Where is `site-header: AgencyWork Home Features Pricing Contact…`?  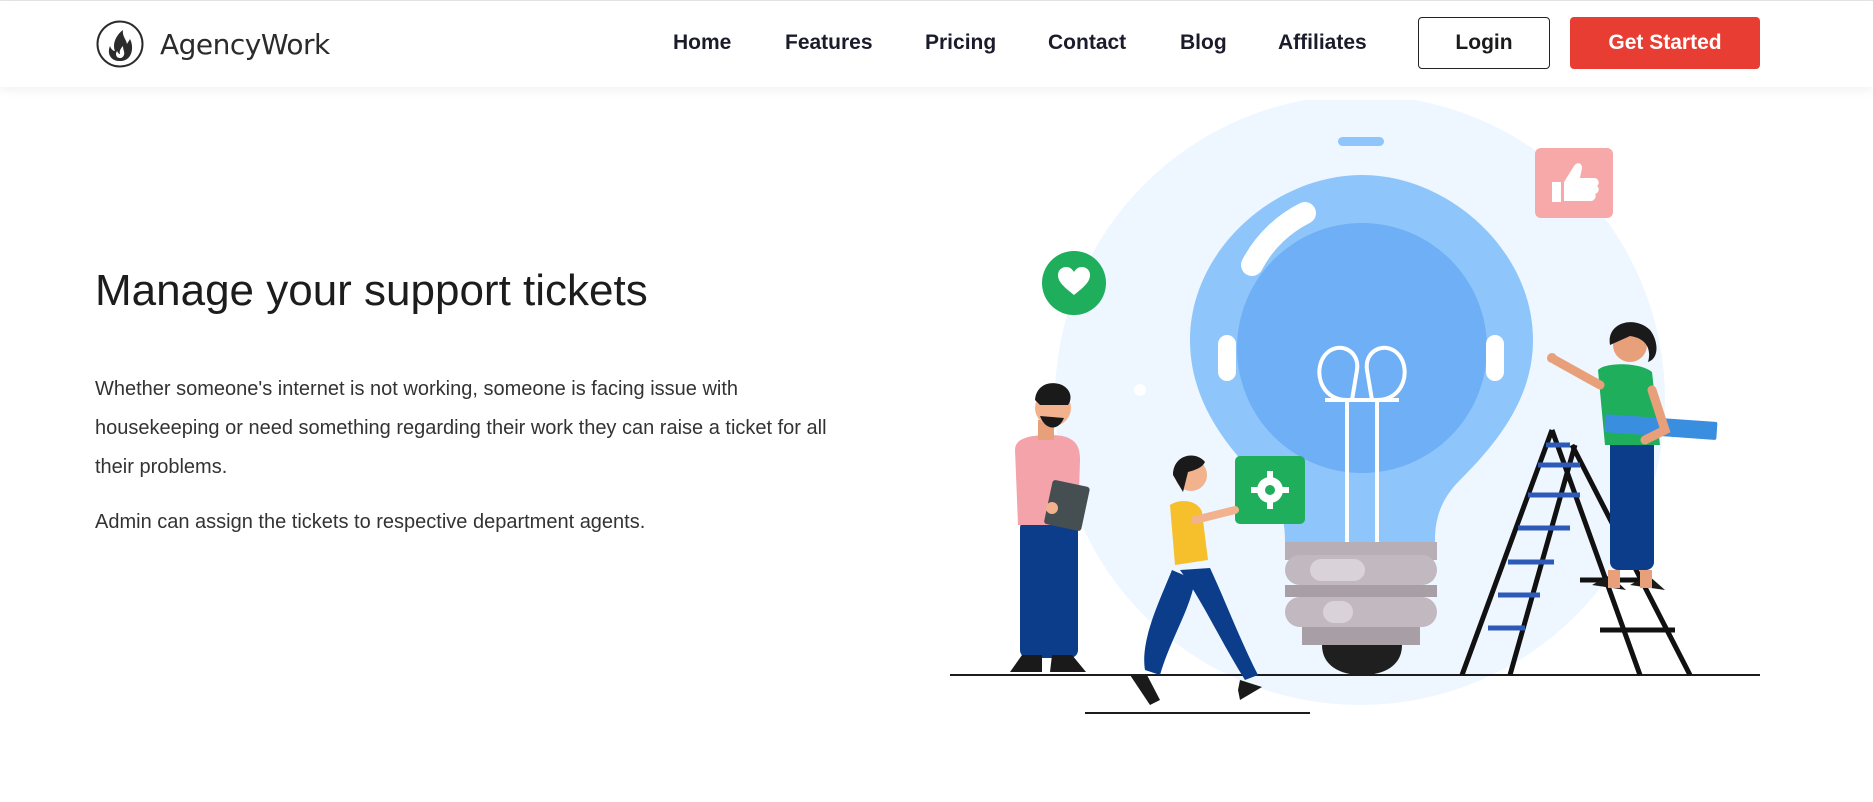 site-header: AgencyWork Home Features Pricing Contact… is located at coordinates (936, 44).